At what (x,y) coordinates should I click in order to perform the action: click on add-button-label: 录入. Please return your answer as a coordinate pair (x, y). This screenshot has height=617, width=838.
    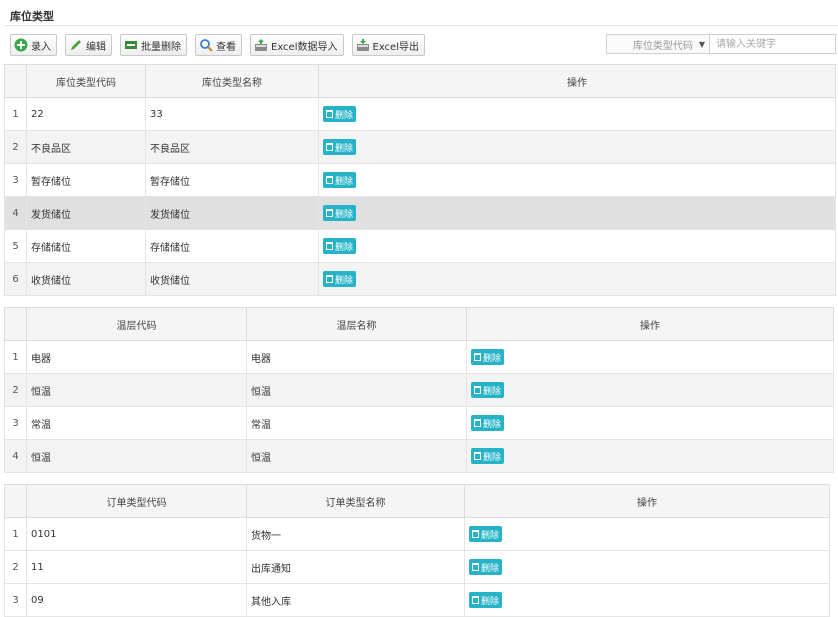
    Looking at the image, I should click on (41, 47).